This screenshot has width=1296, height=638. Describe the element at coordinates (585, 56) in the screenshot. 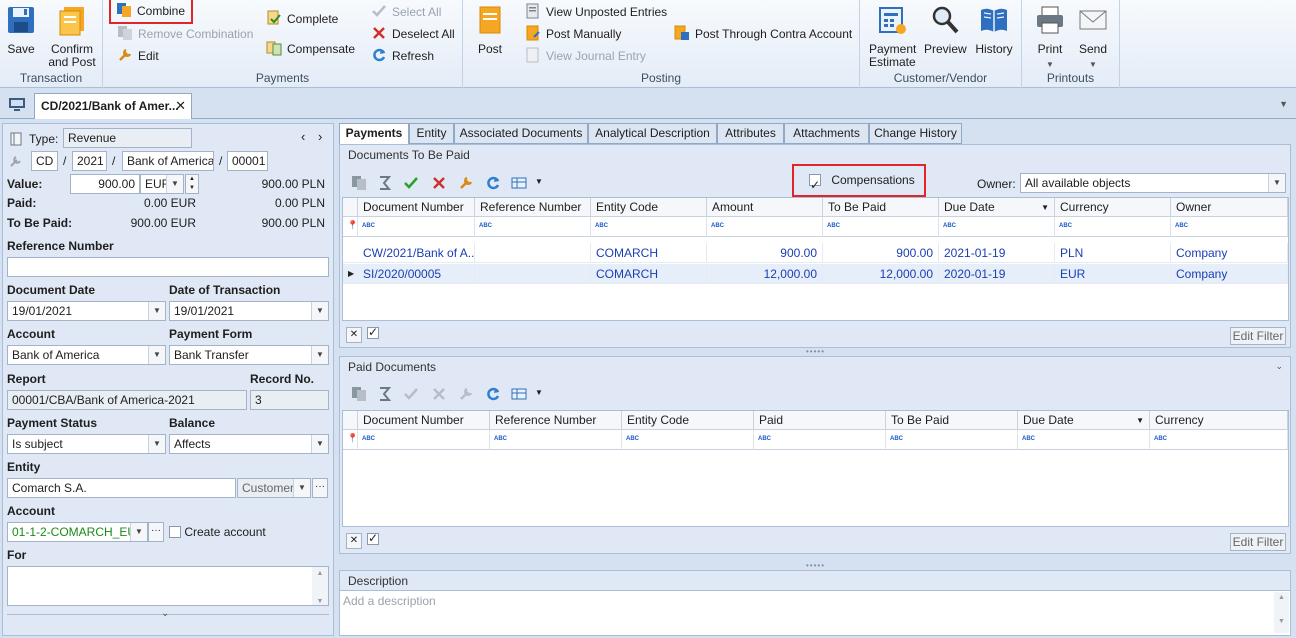

I see `view-journal-entry-button: View Journal Entry` at that location.